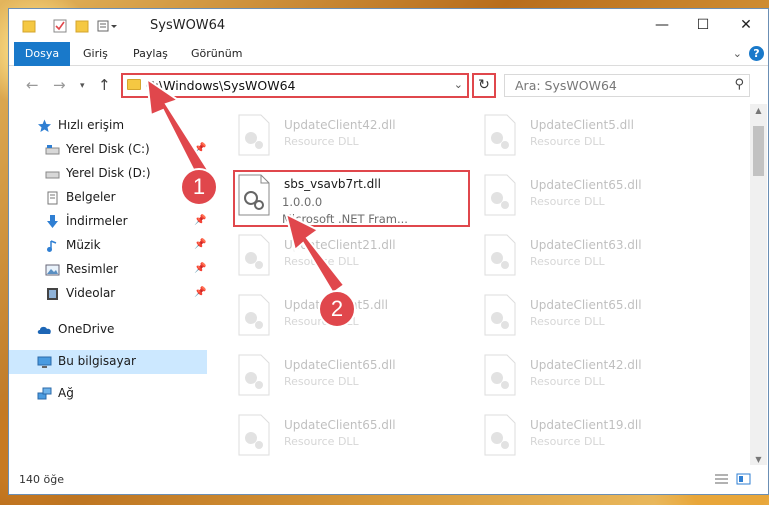  What do you see at coordinates (108, 330) in the screenshot?
I see `sidebar-item-onedrive: OneDrive` at bounding box center [108, 330].